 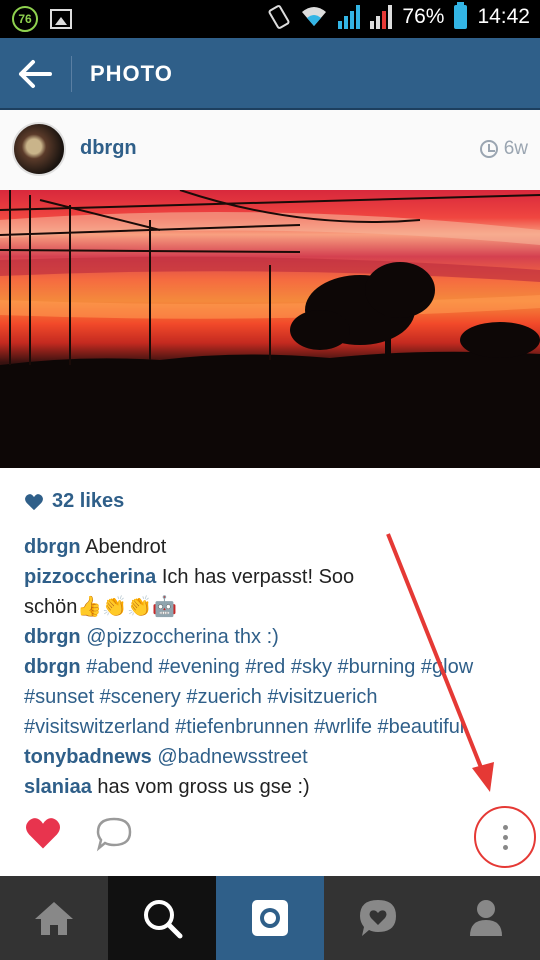 I want to click on comment-text: has vom gross us gse :), so click(x=203, y=787).